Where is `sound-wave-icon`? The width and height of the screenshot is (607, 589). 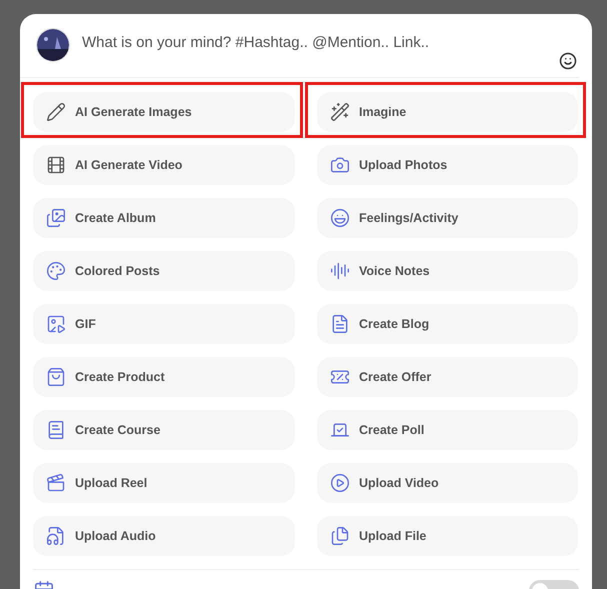 sound-wave-icon is located at coordinates (340, 271).